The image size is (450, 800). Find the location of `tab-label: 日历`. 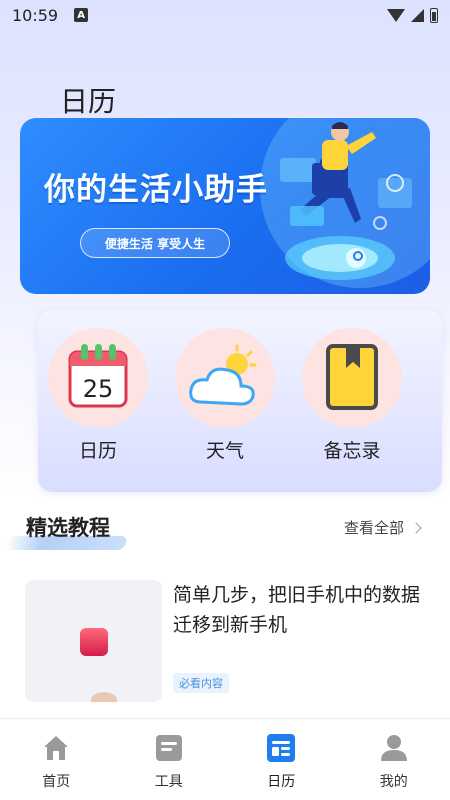

tab-label: 日历 is located at coordinates (281, 782).